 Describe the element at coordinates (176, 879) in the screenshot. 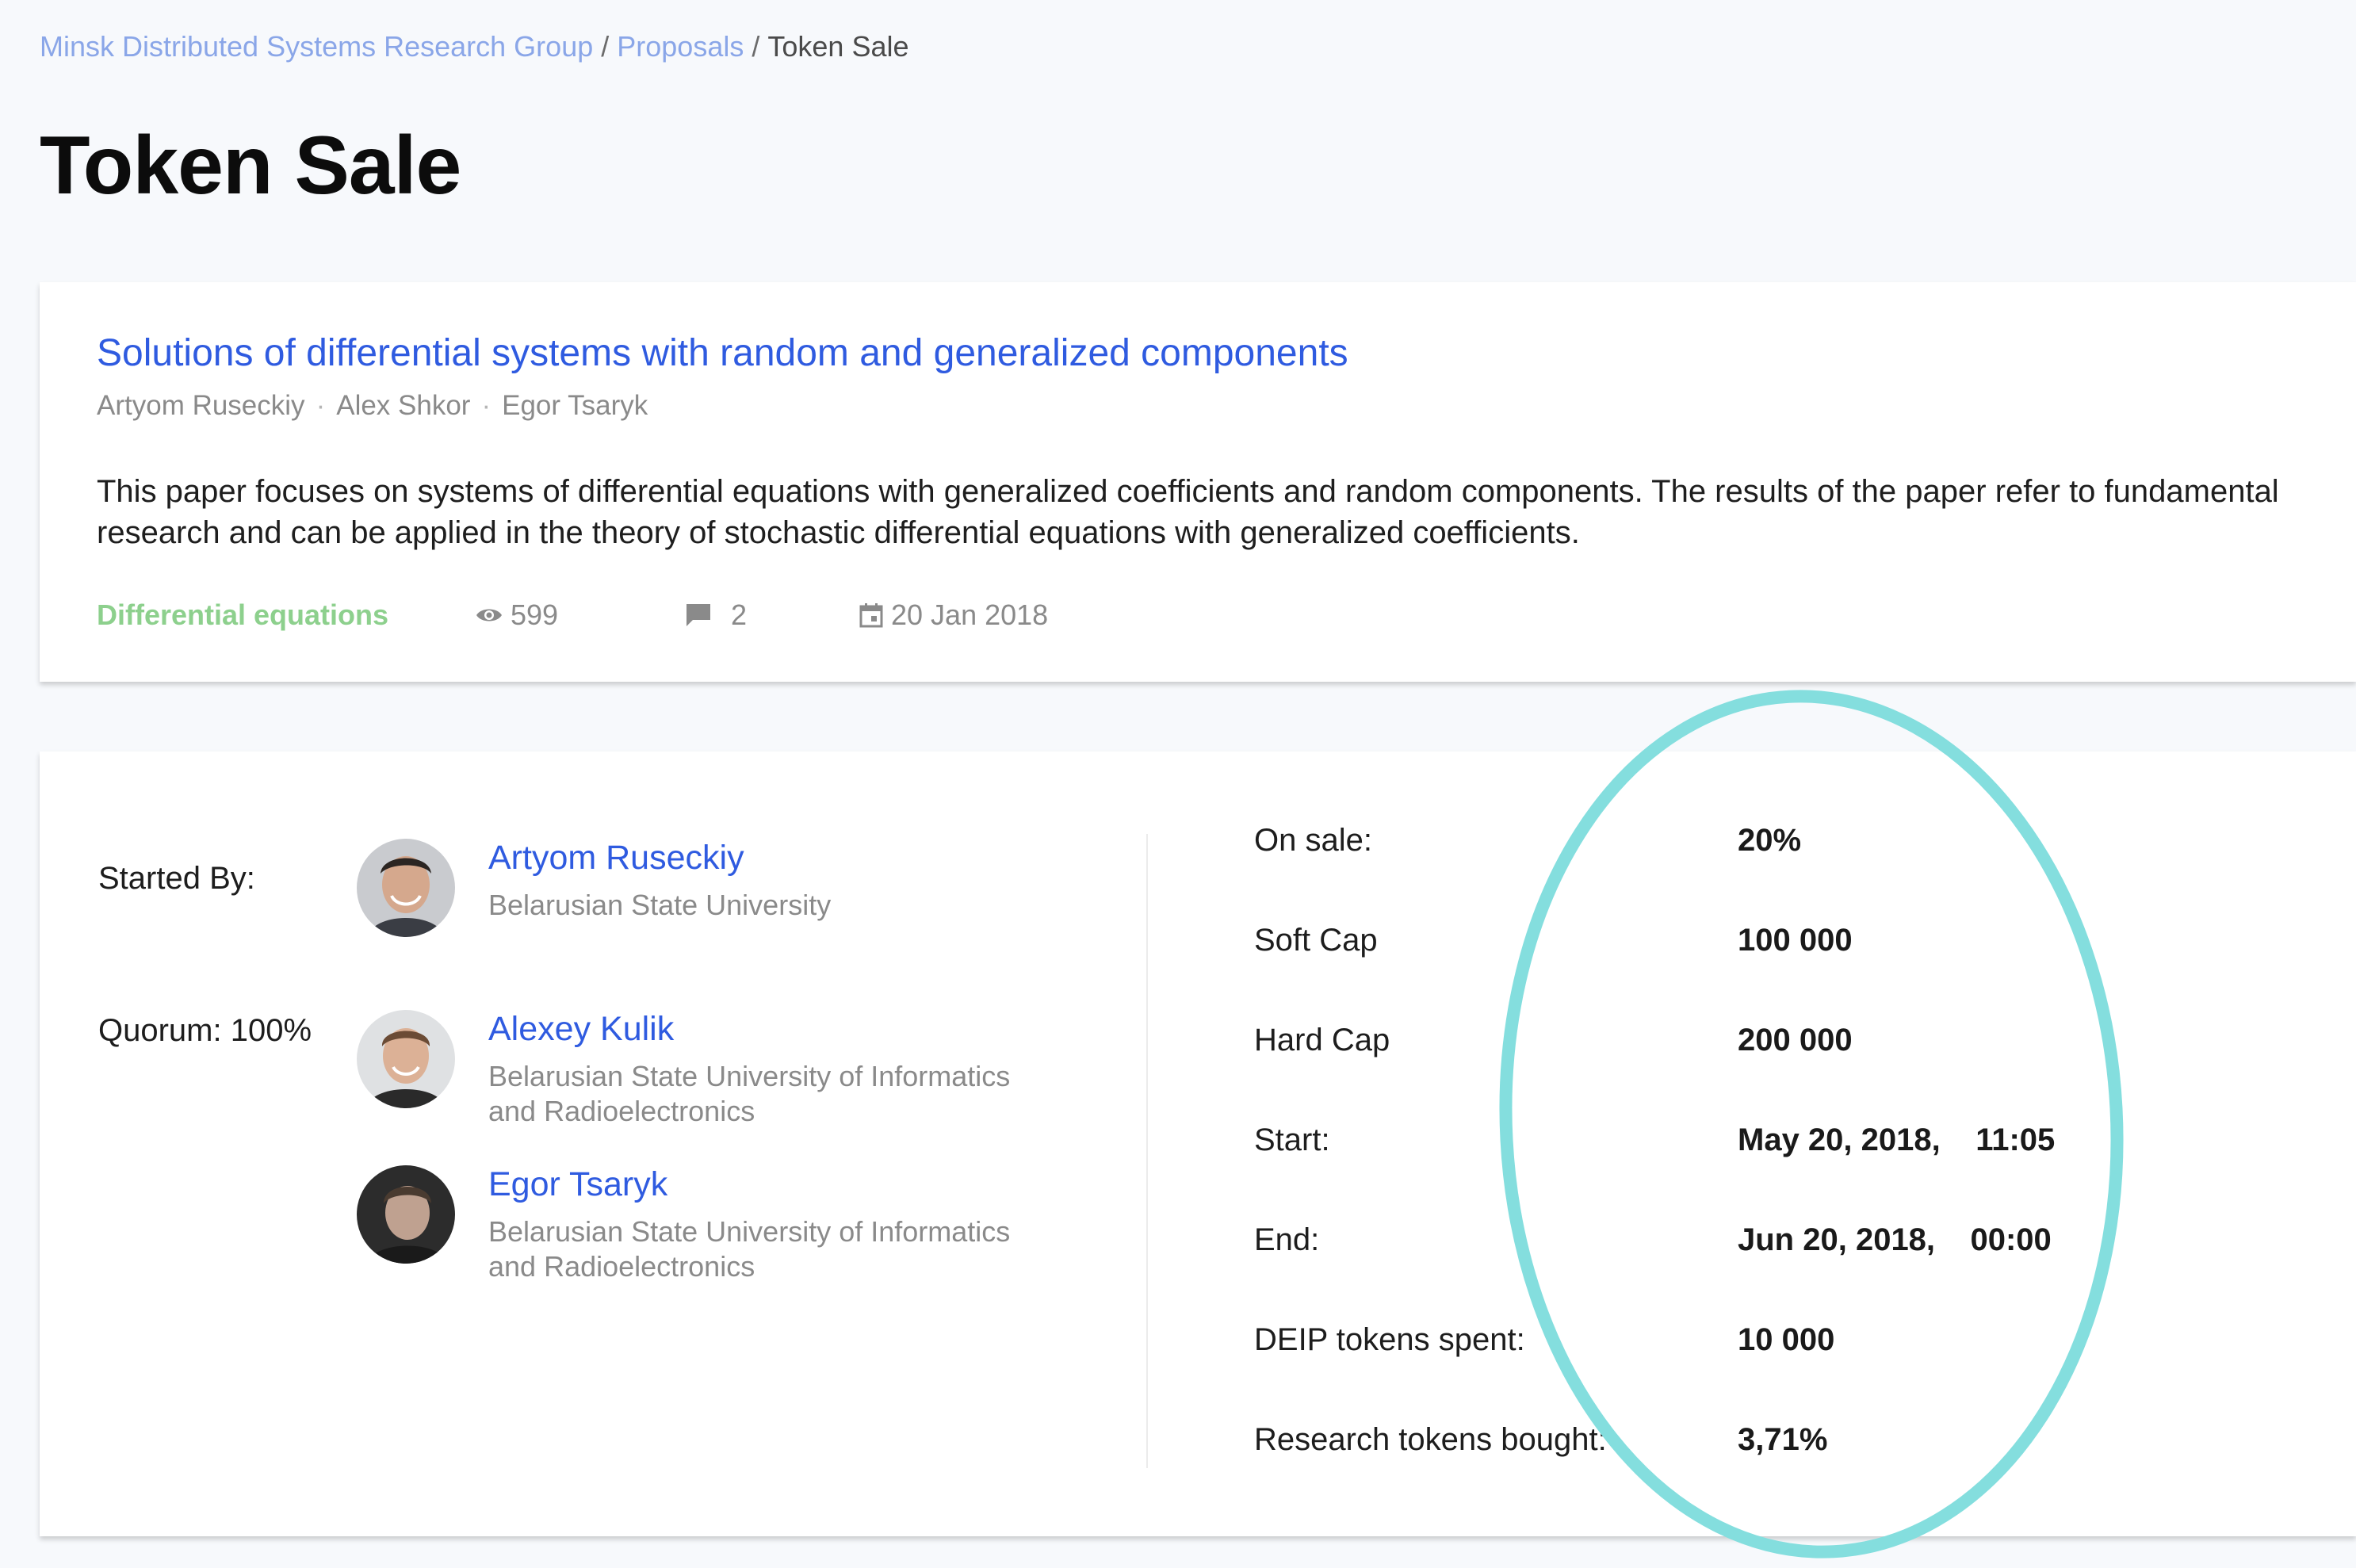

I see `started-by-label: Started By:` at that location.